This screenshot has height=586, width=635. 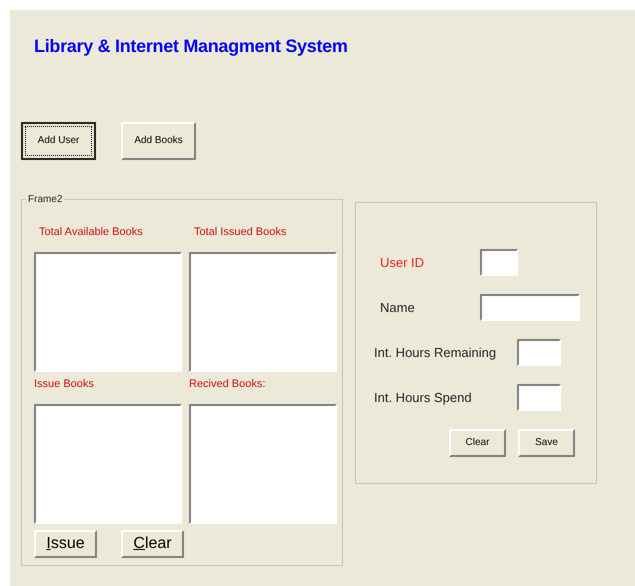 What do you see at coordinates (397, 307) in the screenshot?
I see `field-label: Name` at bounding box center [397, 307].